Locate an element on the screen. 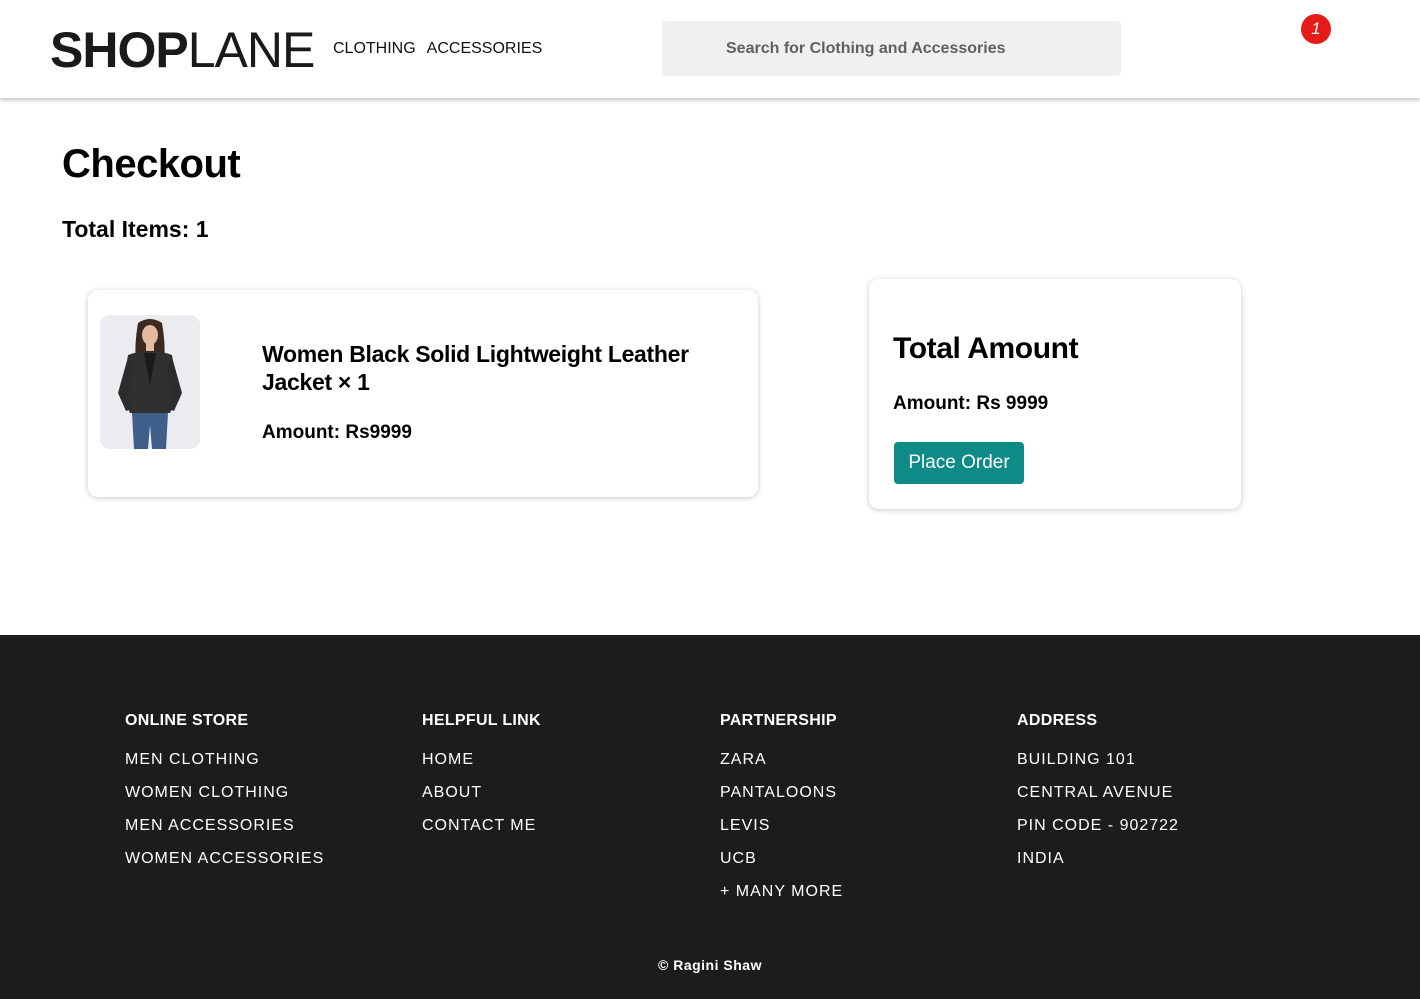 The image size is (1420, 999). address-line: BUILDING 101 is located at coordinates (1076, 759).